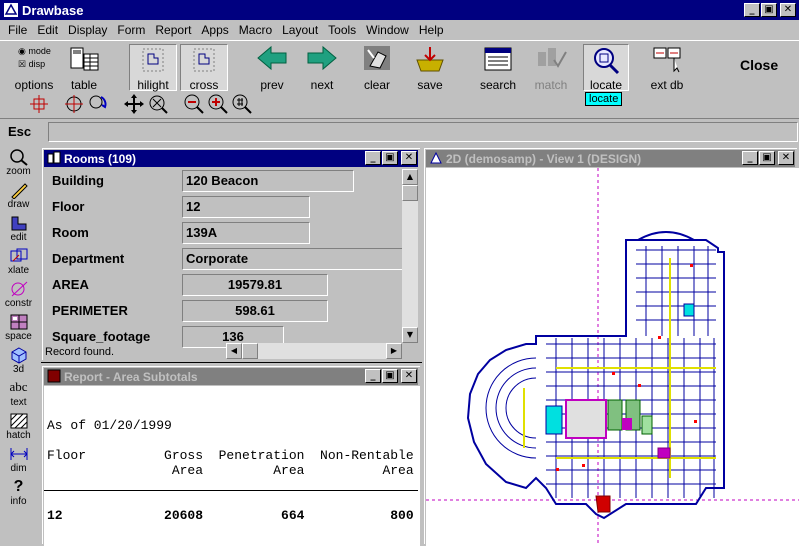  What do you see at coordinates (255, 311) in the screenshot?
I see `field-perimeter: 598.61` at bounding box center [255, 311].